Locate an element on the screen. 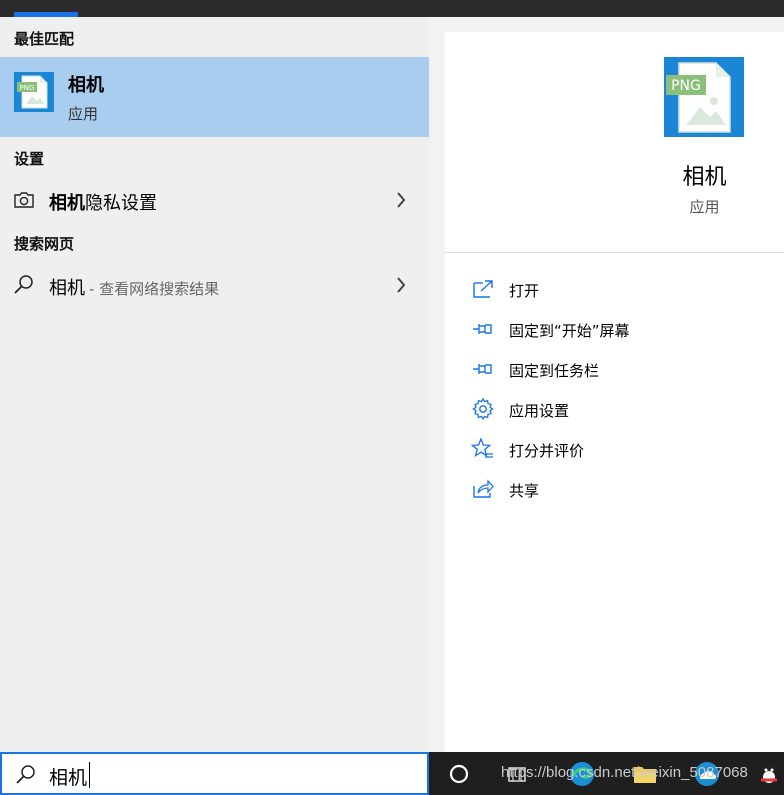 This screenshot has height=795, width=784. rate-icon is located at coordinates (482, 449).